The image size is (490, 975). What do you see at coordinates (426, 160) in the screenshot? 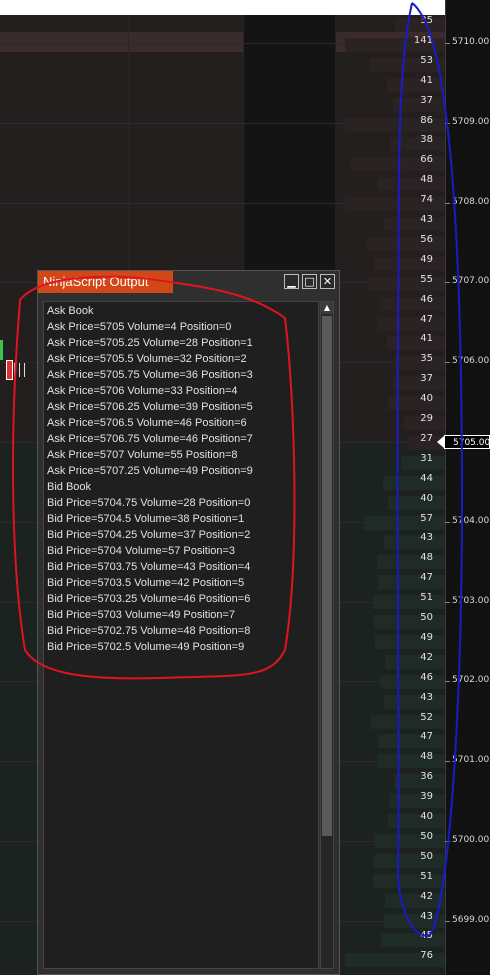
I see `ladder-volume: 66` at bounding box center [426, 160].